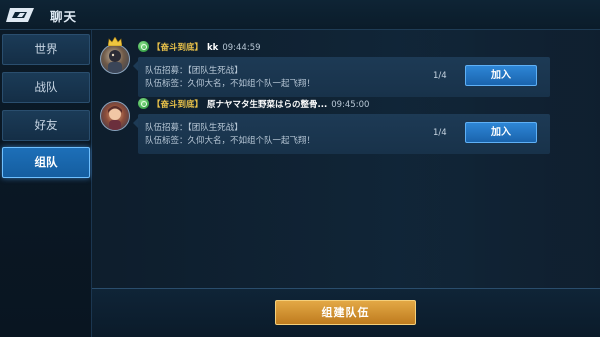  Describe the element at coordinates (46, 125) in the screenshot. I see `sidebar-item-friends: 好友` at that location.